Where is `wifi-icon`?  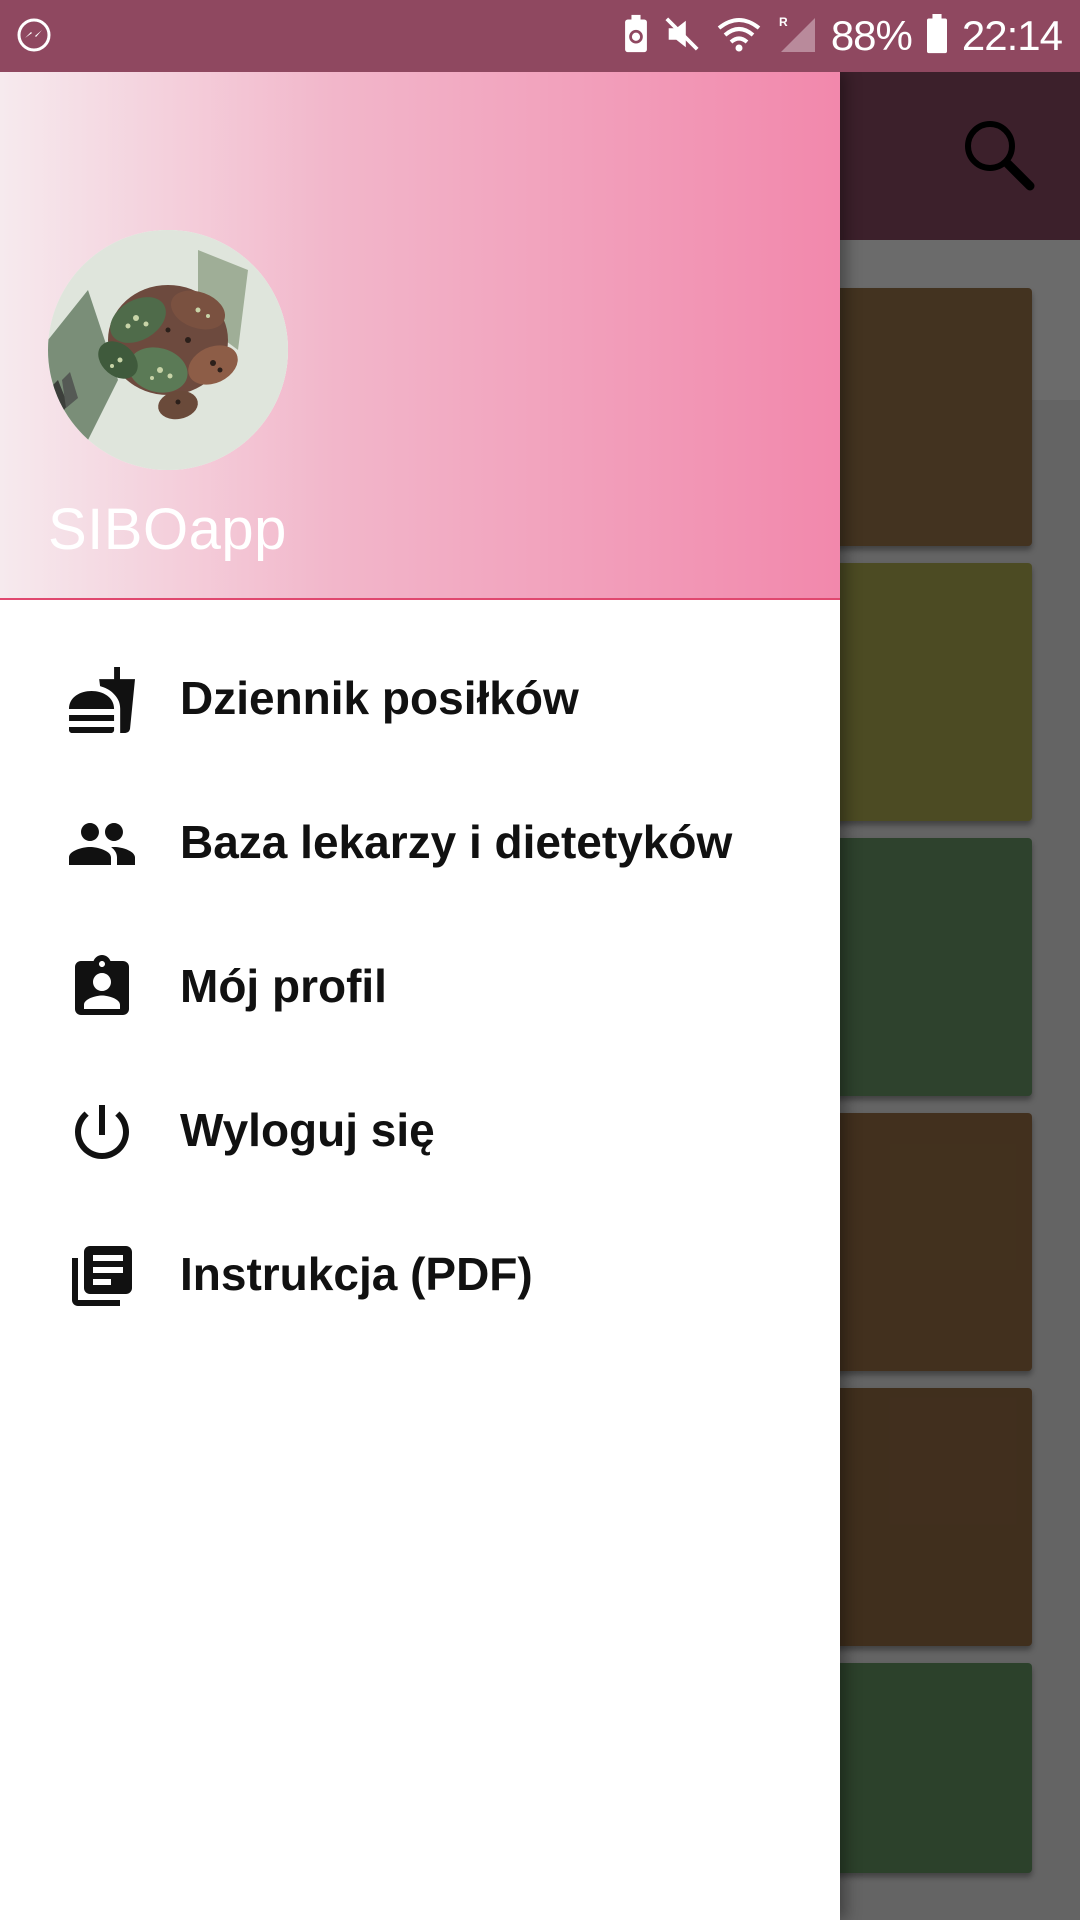
wifi-icon is located at coordinates (739, 36).